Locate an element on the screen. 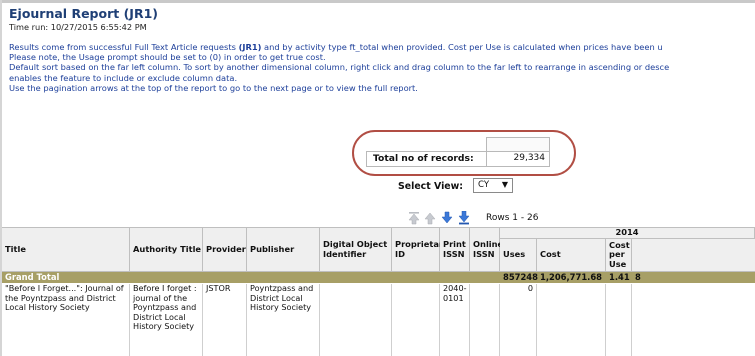 This screenshot has height=356, width=755. grand-total-uses: 857248 is located at coordinates (520, 277).